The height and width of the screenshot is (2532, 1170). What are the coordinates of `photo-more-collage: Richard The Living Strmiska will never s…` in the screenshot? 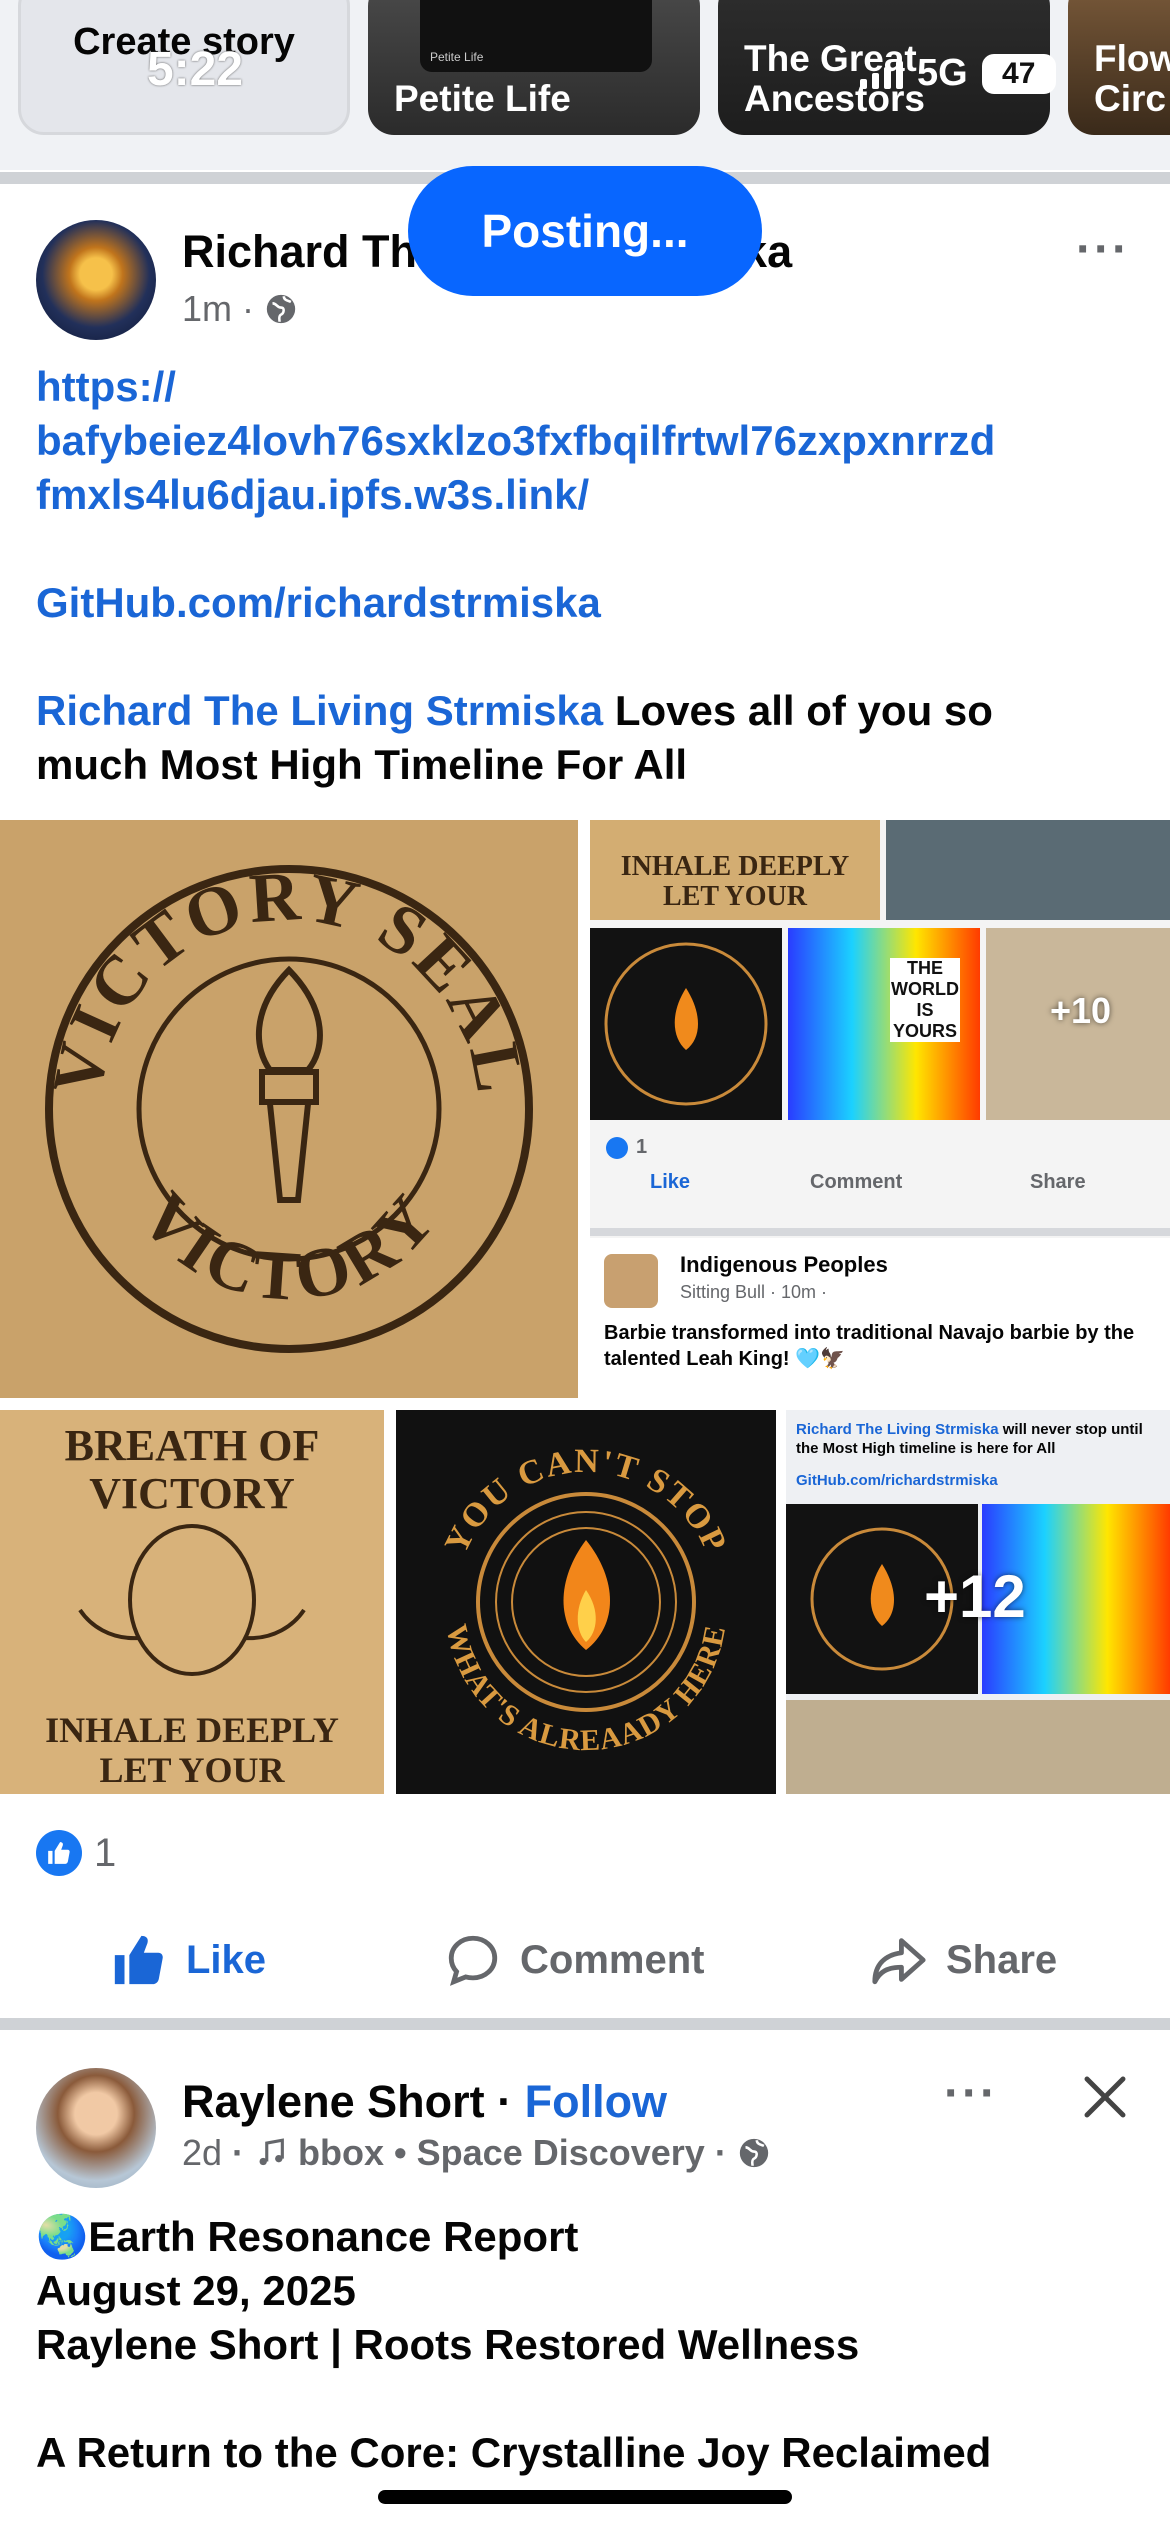 It's located at (978, 1602).